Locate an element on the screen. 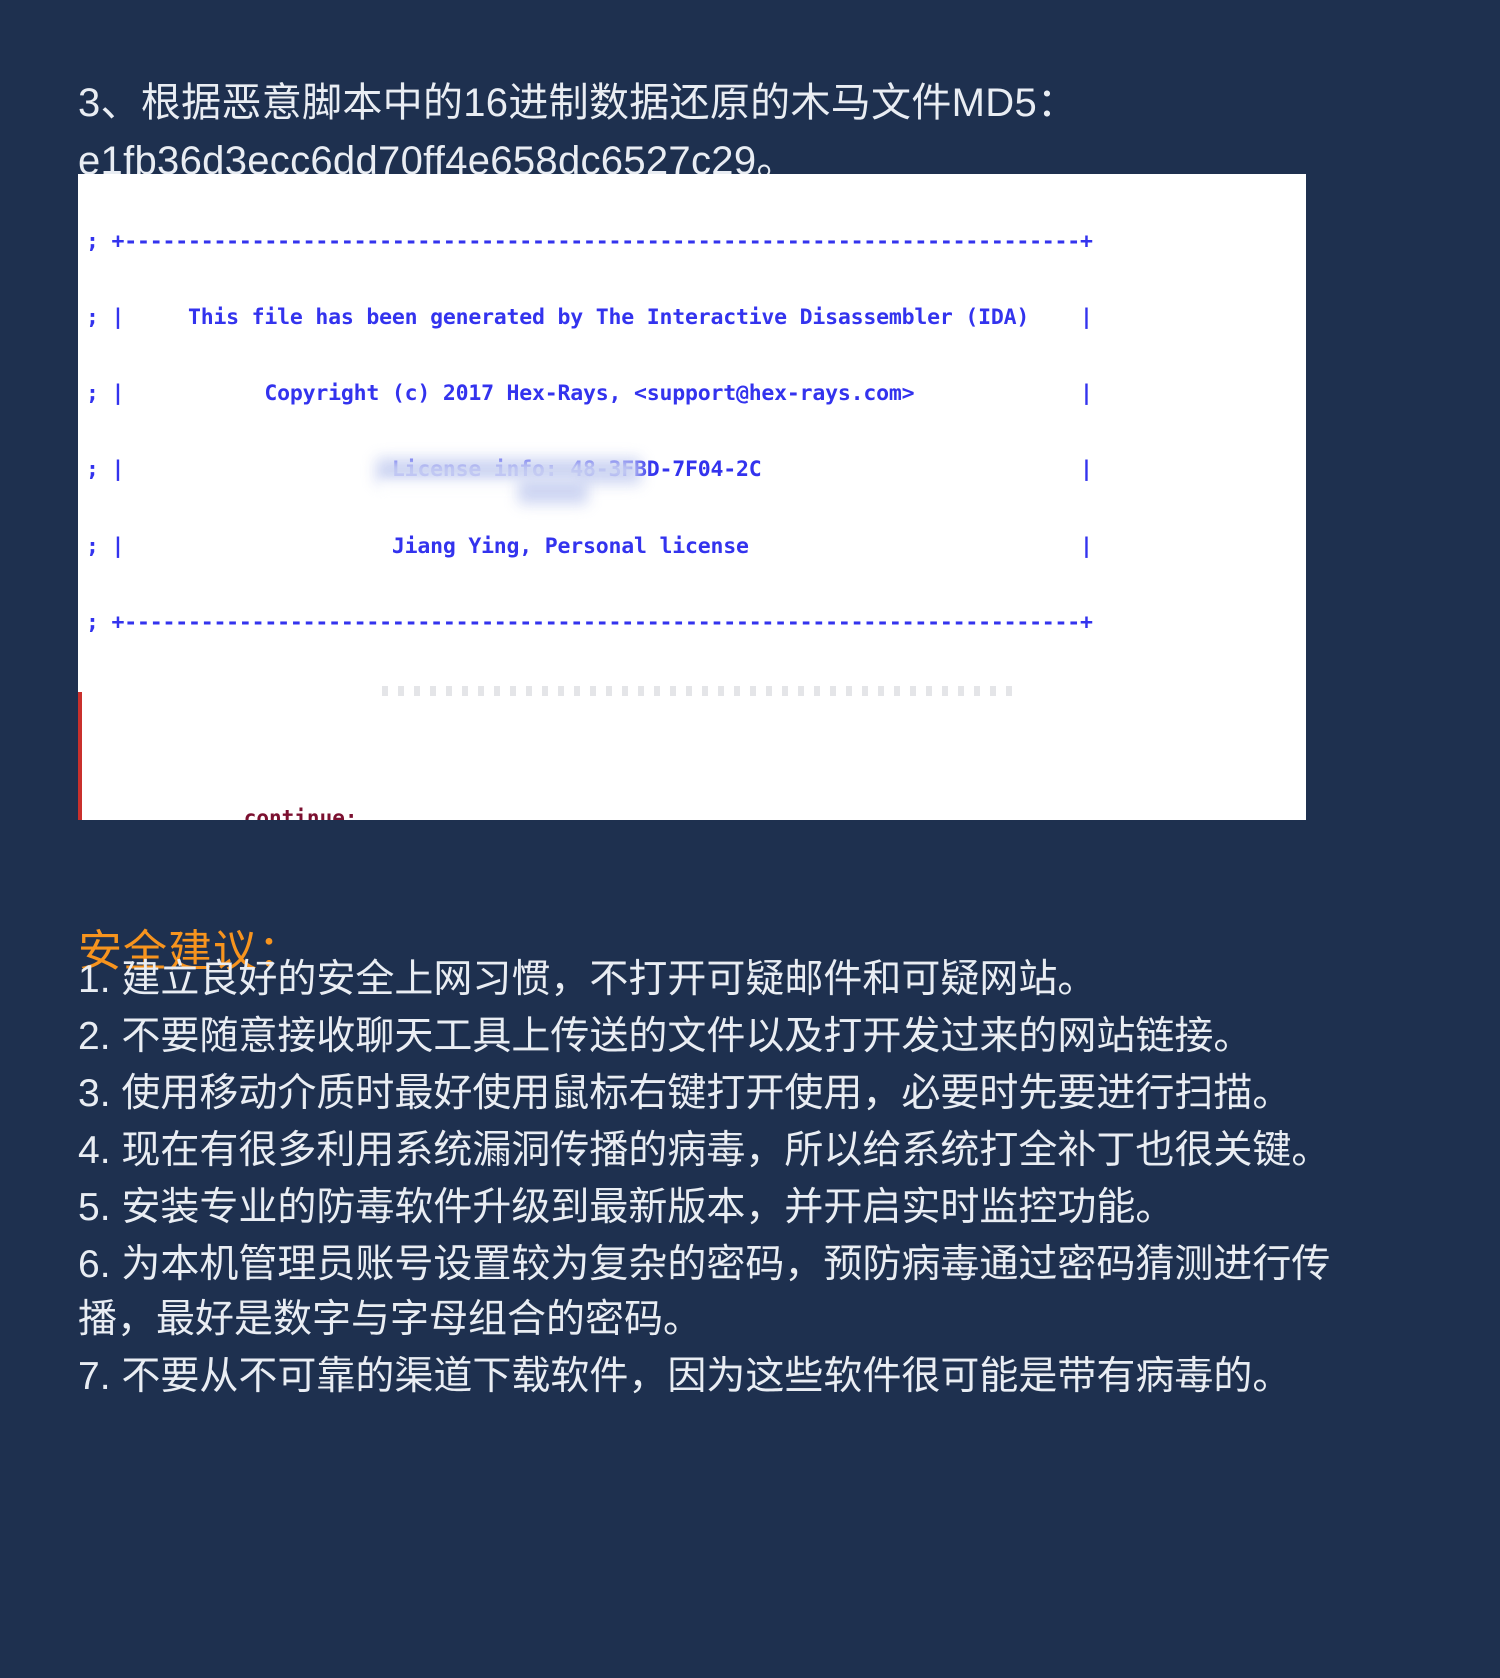 This screenshot has width=1500, height=1678. advice-item: 4. 现在有很多利用系统漏洞传播的病毒，所以给系统打全补丁也很关键。 is located at coordinates (704, 1150).